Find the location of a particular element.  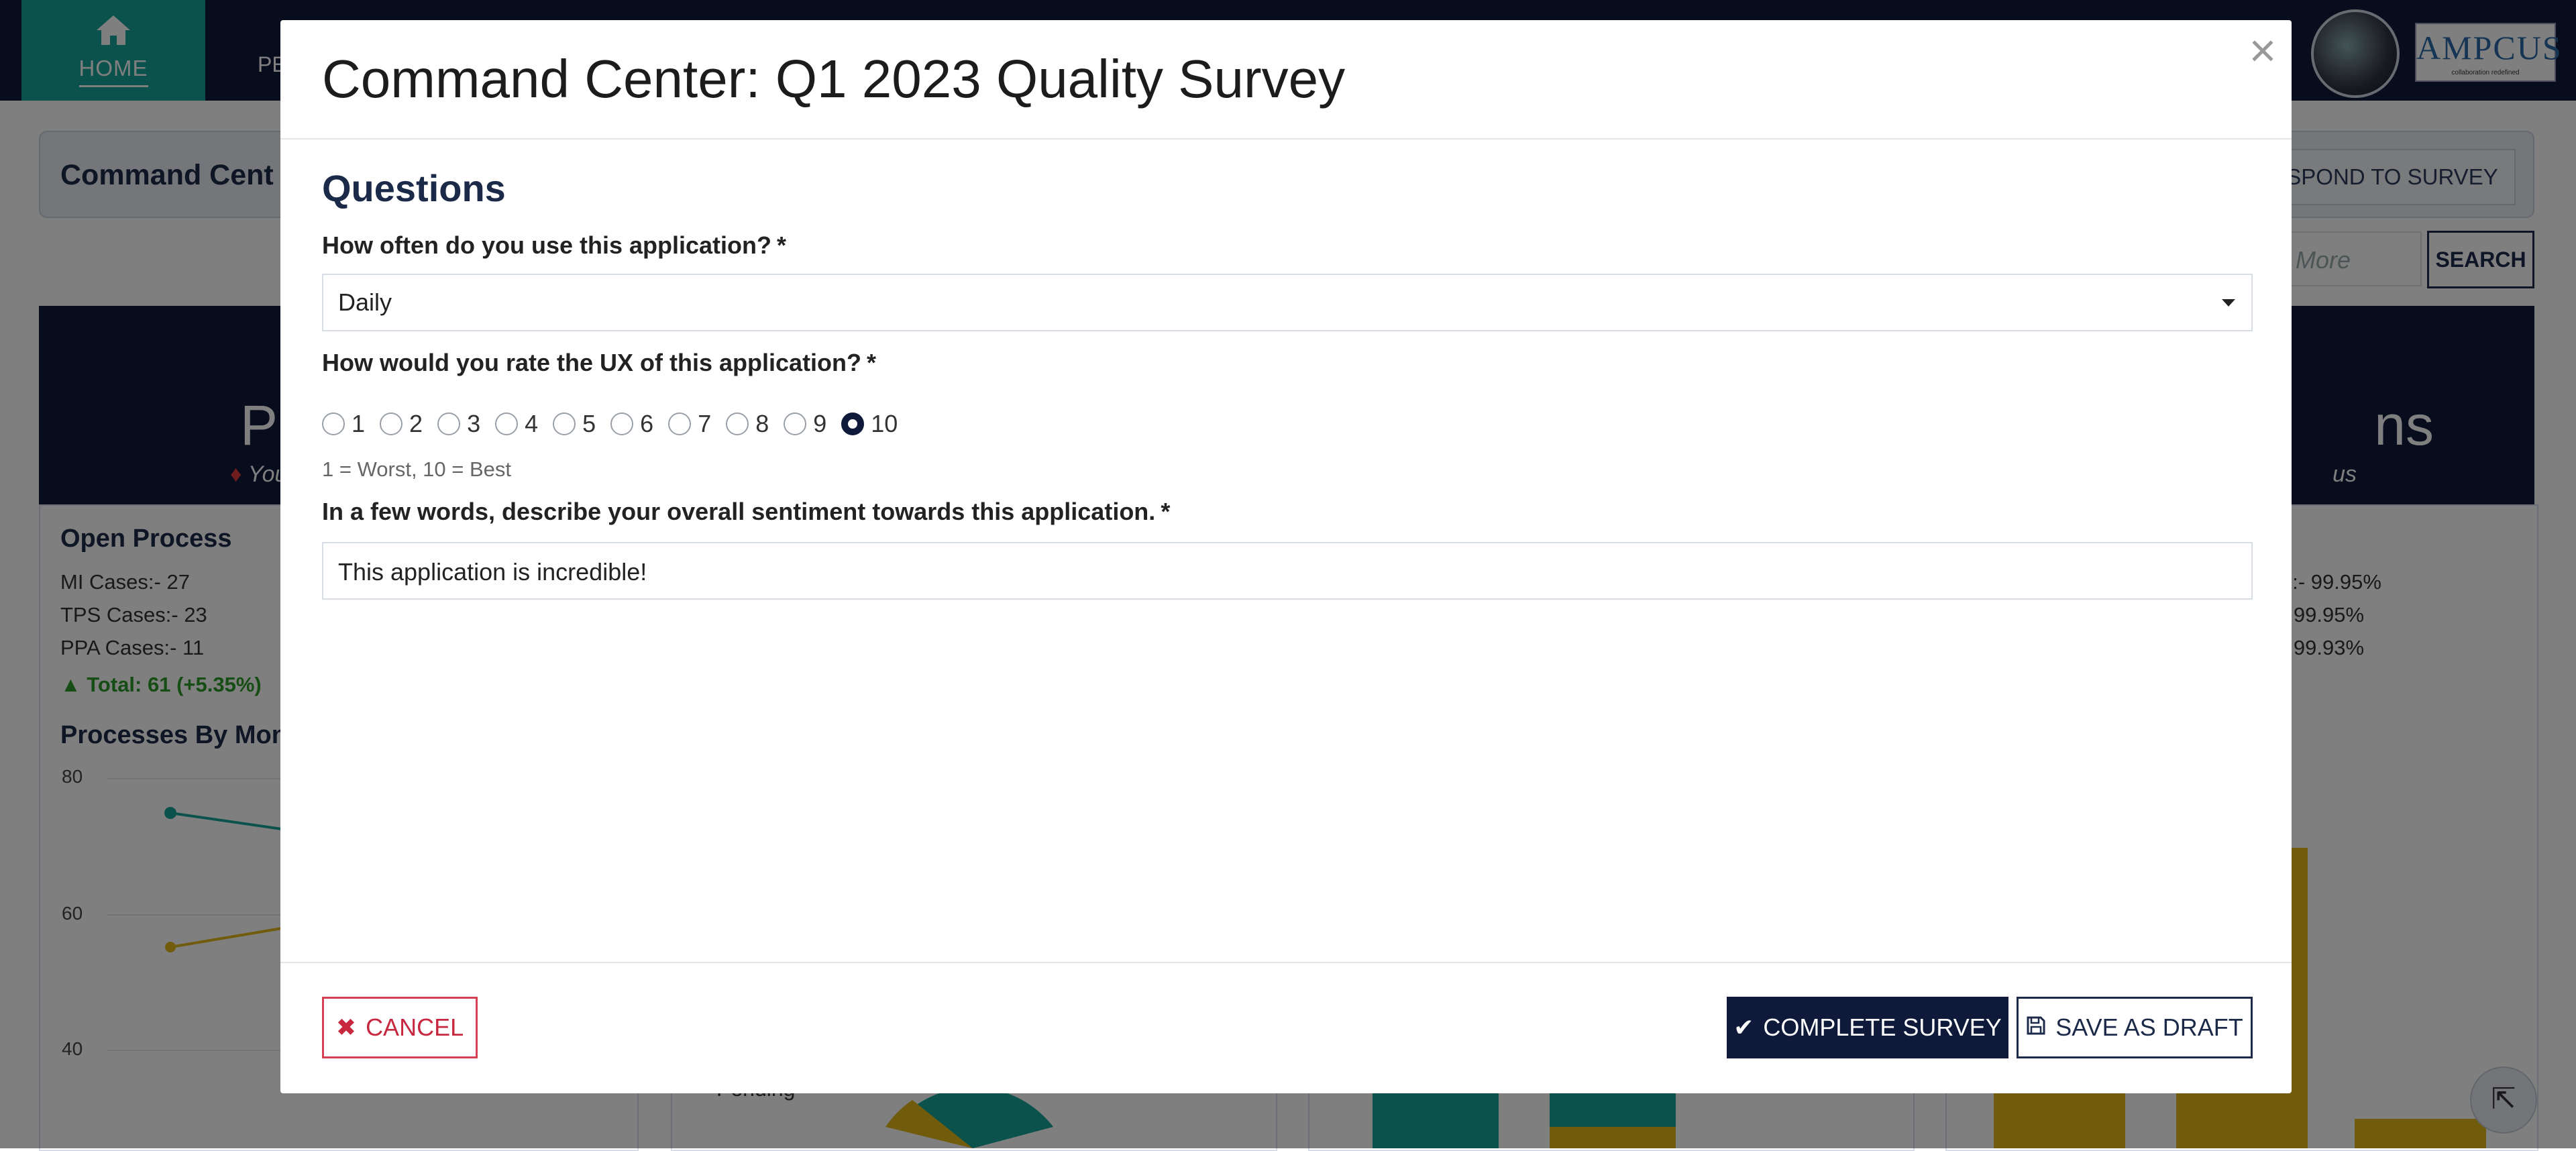

cancel-button-label: CANCEL is located at coordinates (415, 1027).